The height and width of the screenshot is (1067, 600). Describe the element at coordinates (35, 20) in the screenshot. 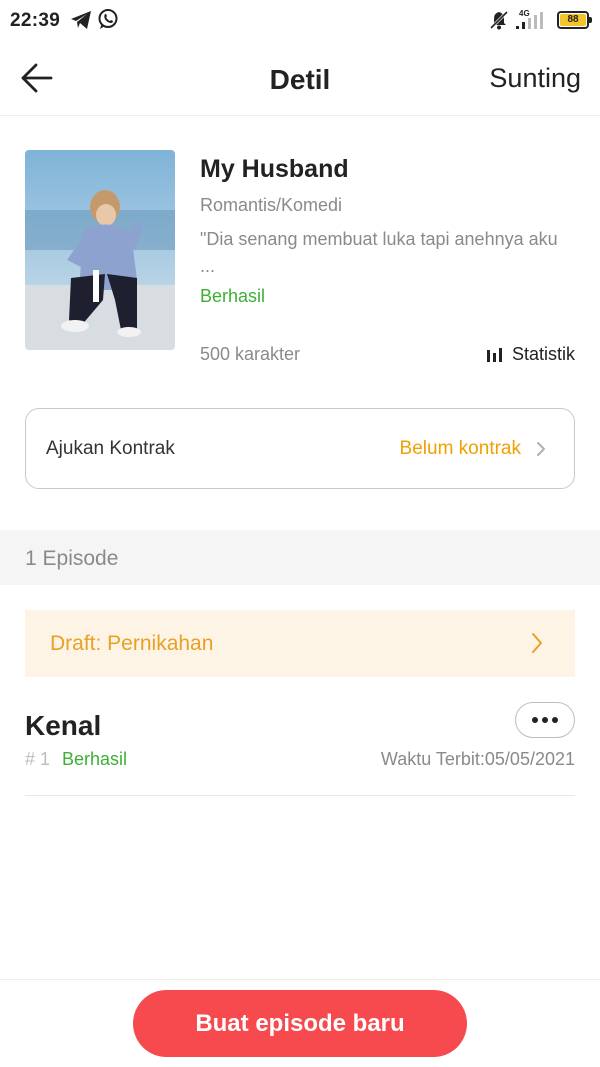

I see `status-time: 22:39` at that location.